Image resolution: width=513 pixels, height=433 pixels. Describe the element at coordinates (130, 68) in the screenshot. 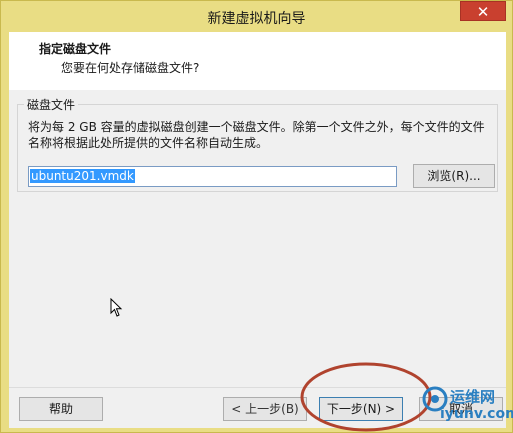

I see `page-subtitle: 您要在何处存储磁盘文件?` at that location.